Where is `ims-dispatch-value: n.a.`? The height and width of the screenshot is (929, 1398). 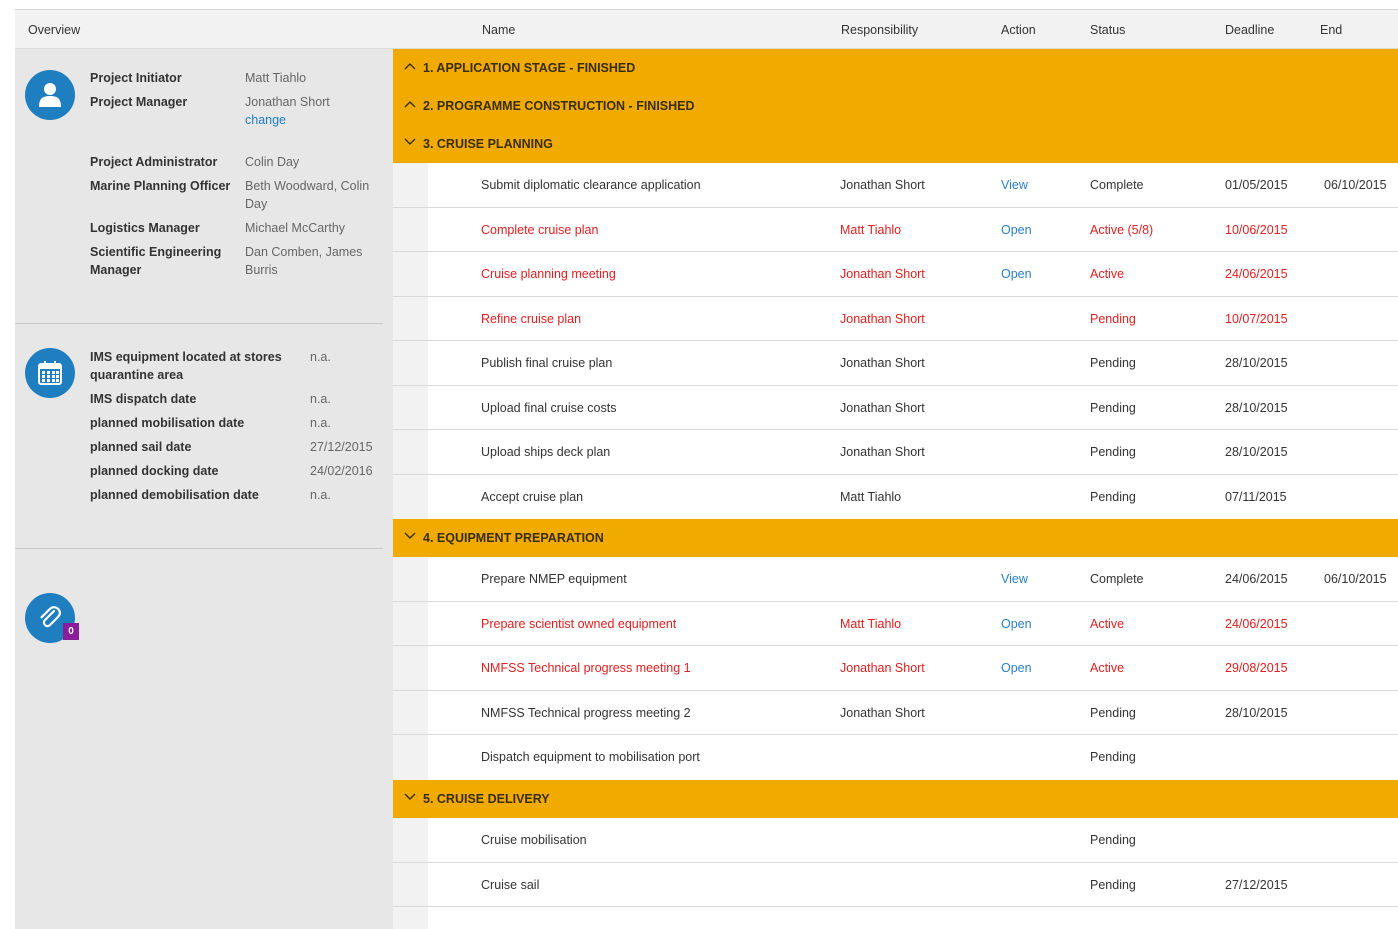 ims-dispatch-value: n.a. is located at coordinates (320, 399).